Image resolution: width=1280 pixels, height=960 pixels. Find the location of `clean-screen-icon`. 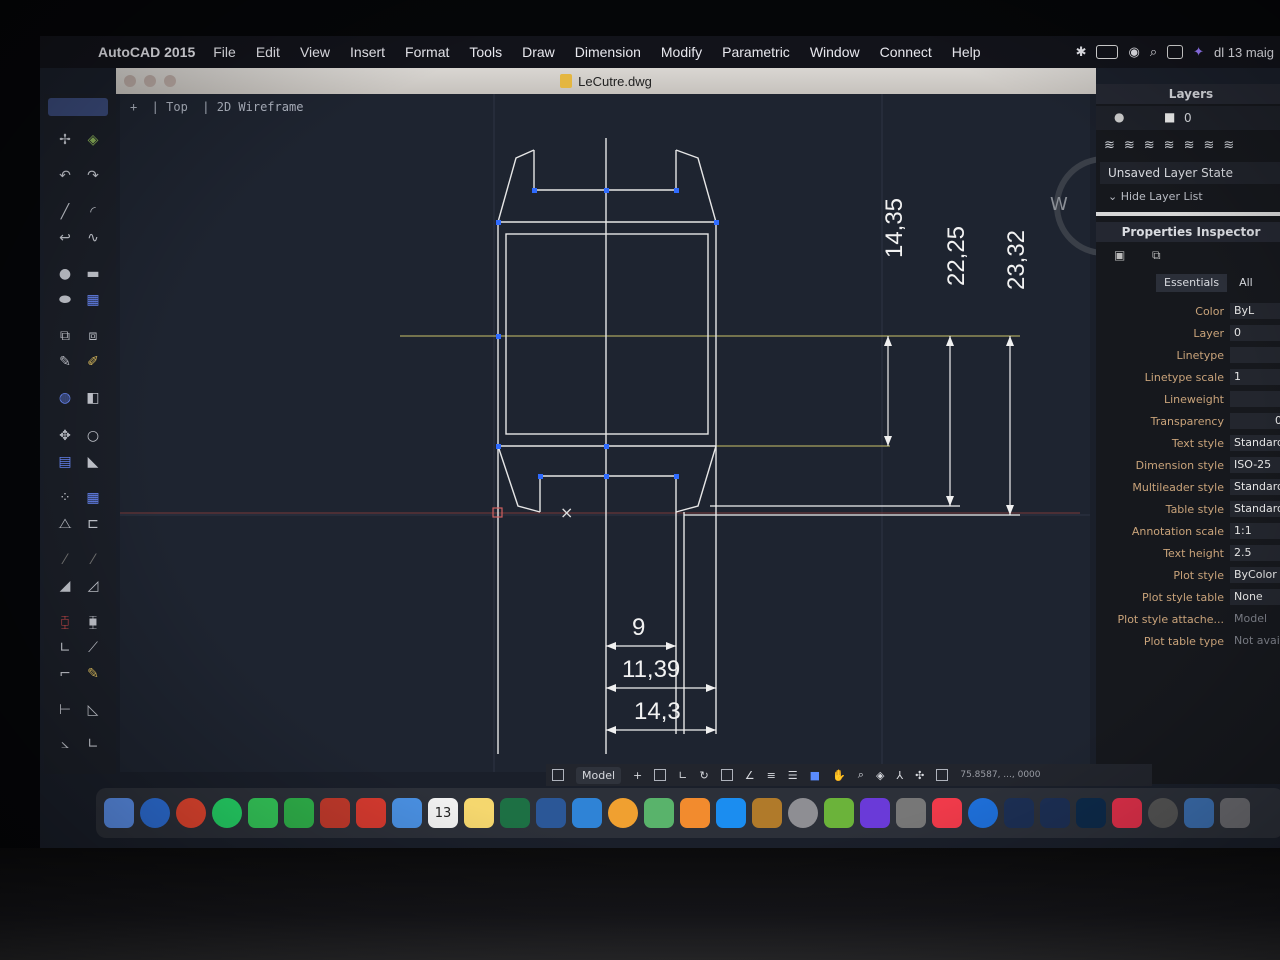

clean-screen-icon is located at coordinates (942, 775).